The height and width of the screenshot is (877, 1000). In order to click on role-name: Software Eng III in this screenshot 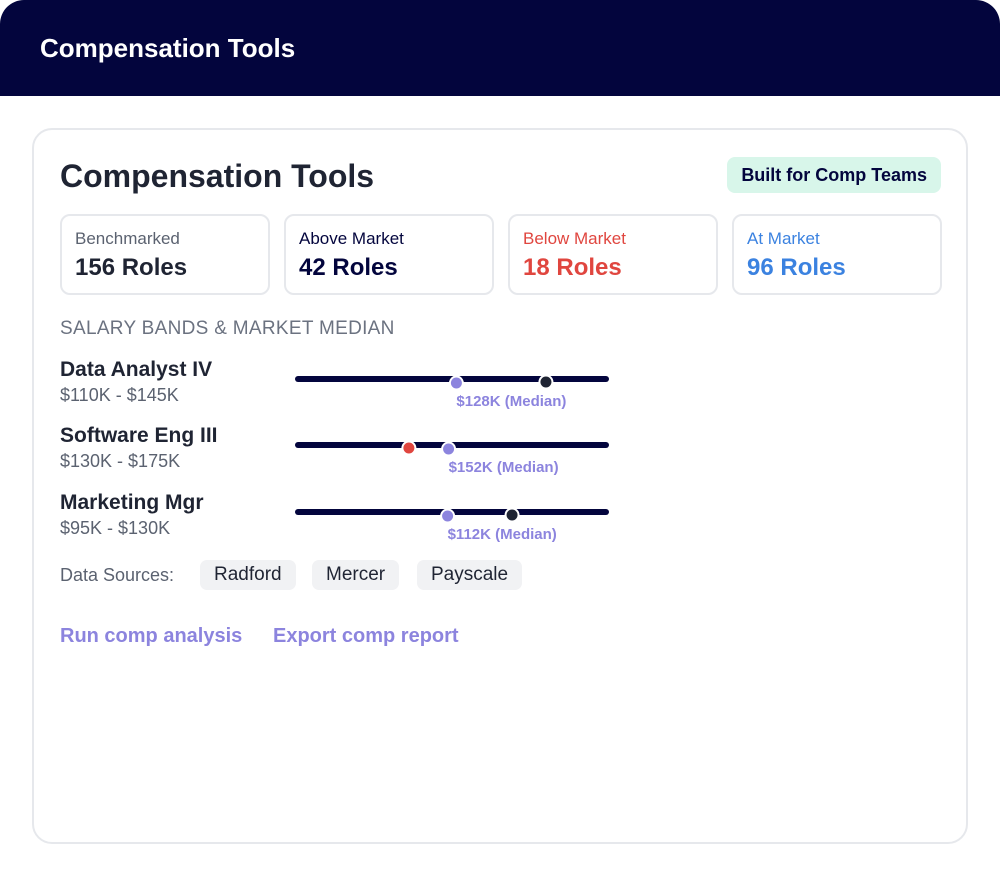, I will do `click(139, 435)`.